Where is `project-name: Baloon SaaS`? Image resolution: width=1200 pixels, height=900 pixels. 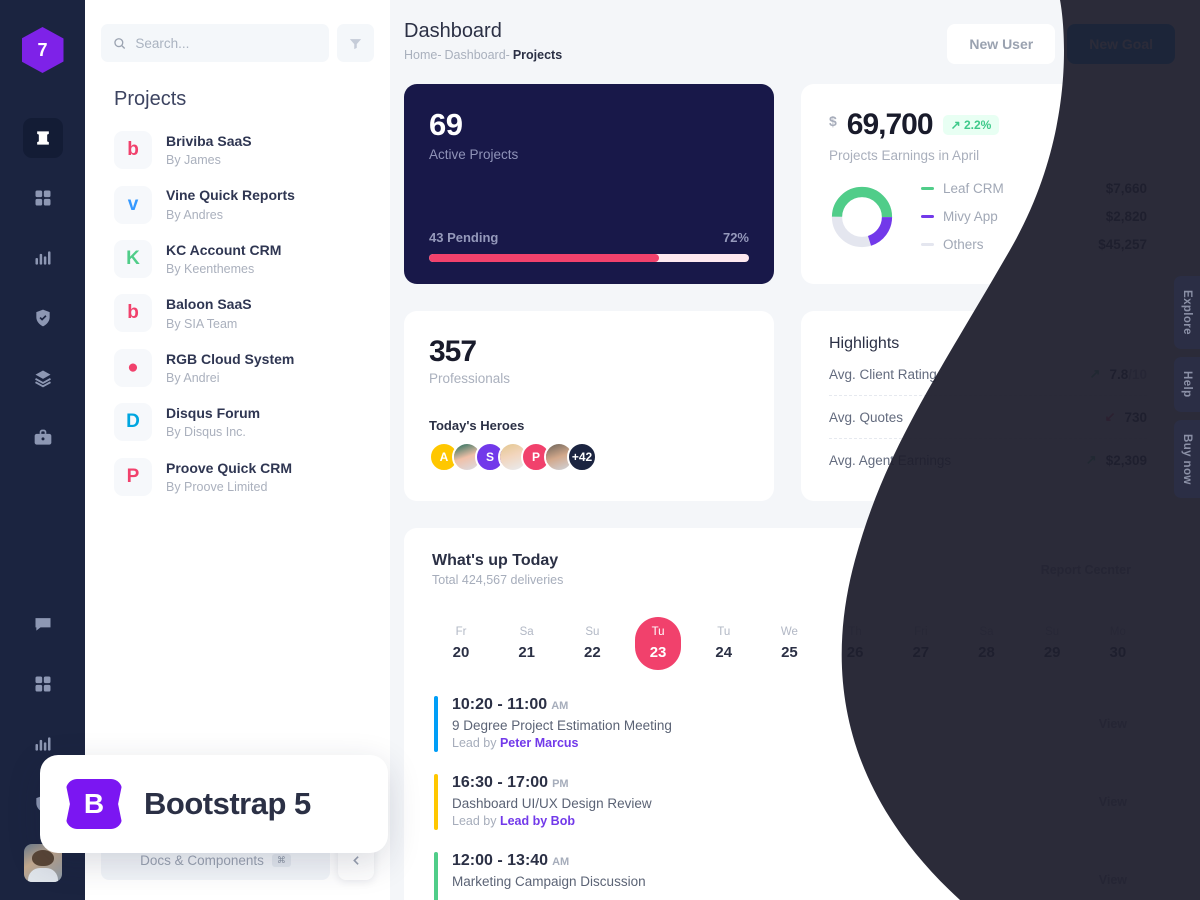
project-name: Baloon SaaS is located at coordinates (209, 304).